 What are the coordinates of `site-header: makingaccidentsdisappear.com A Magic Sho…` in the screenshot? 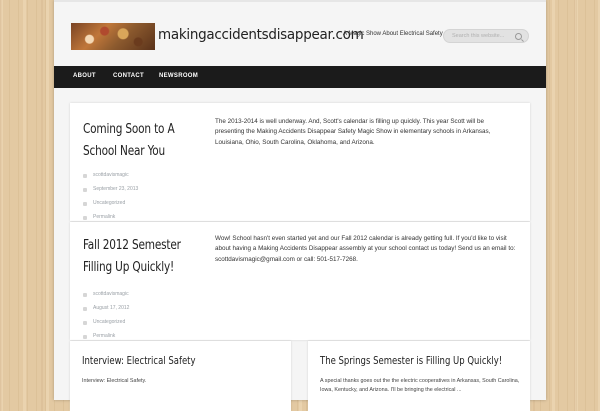 It's located at (300, 34).